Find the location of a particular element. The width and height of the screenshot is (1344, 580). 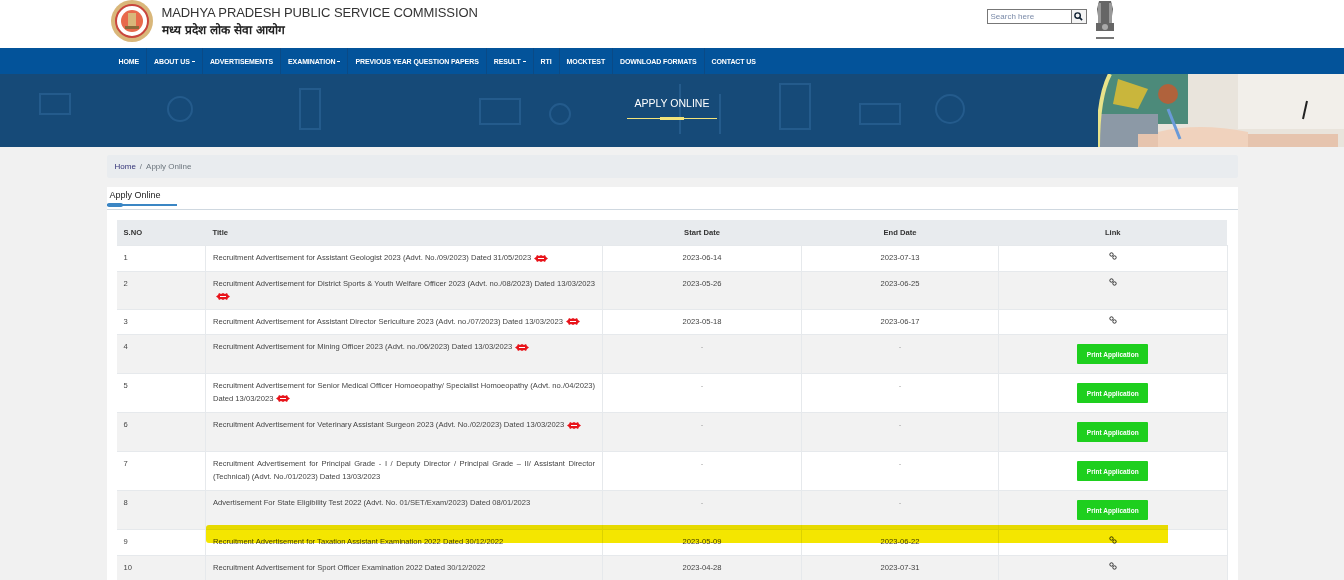

site-subtitle: मध्य प्रदेश लोक सेवा आयोग is located at coordinates (224, 30).